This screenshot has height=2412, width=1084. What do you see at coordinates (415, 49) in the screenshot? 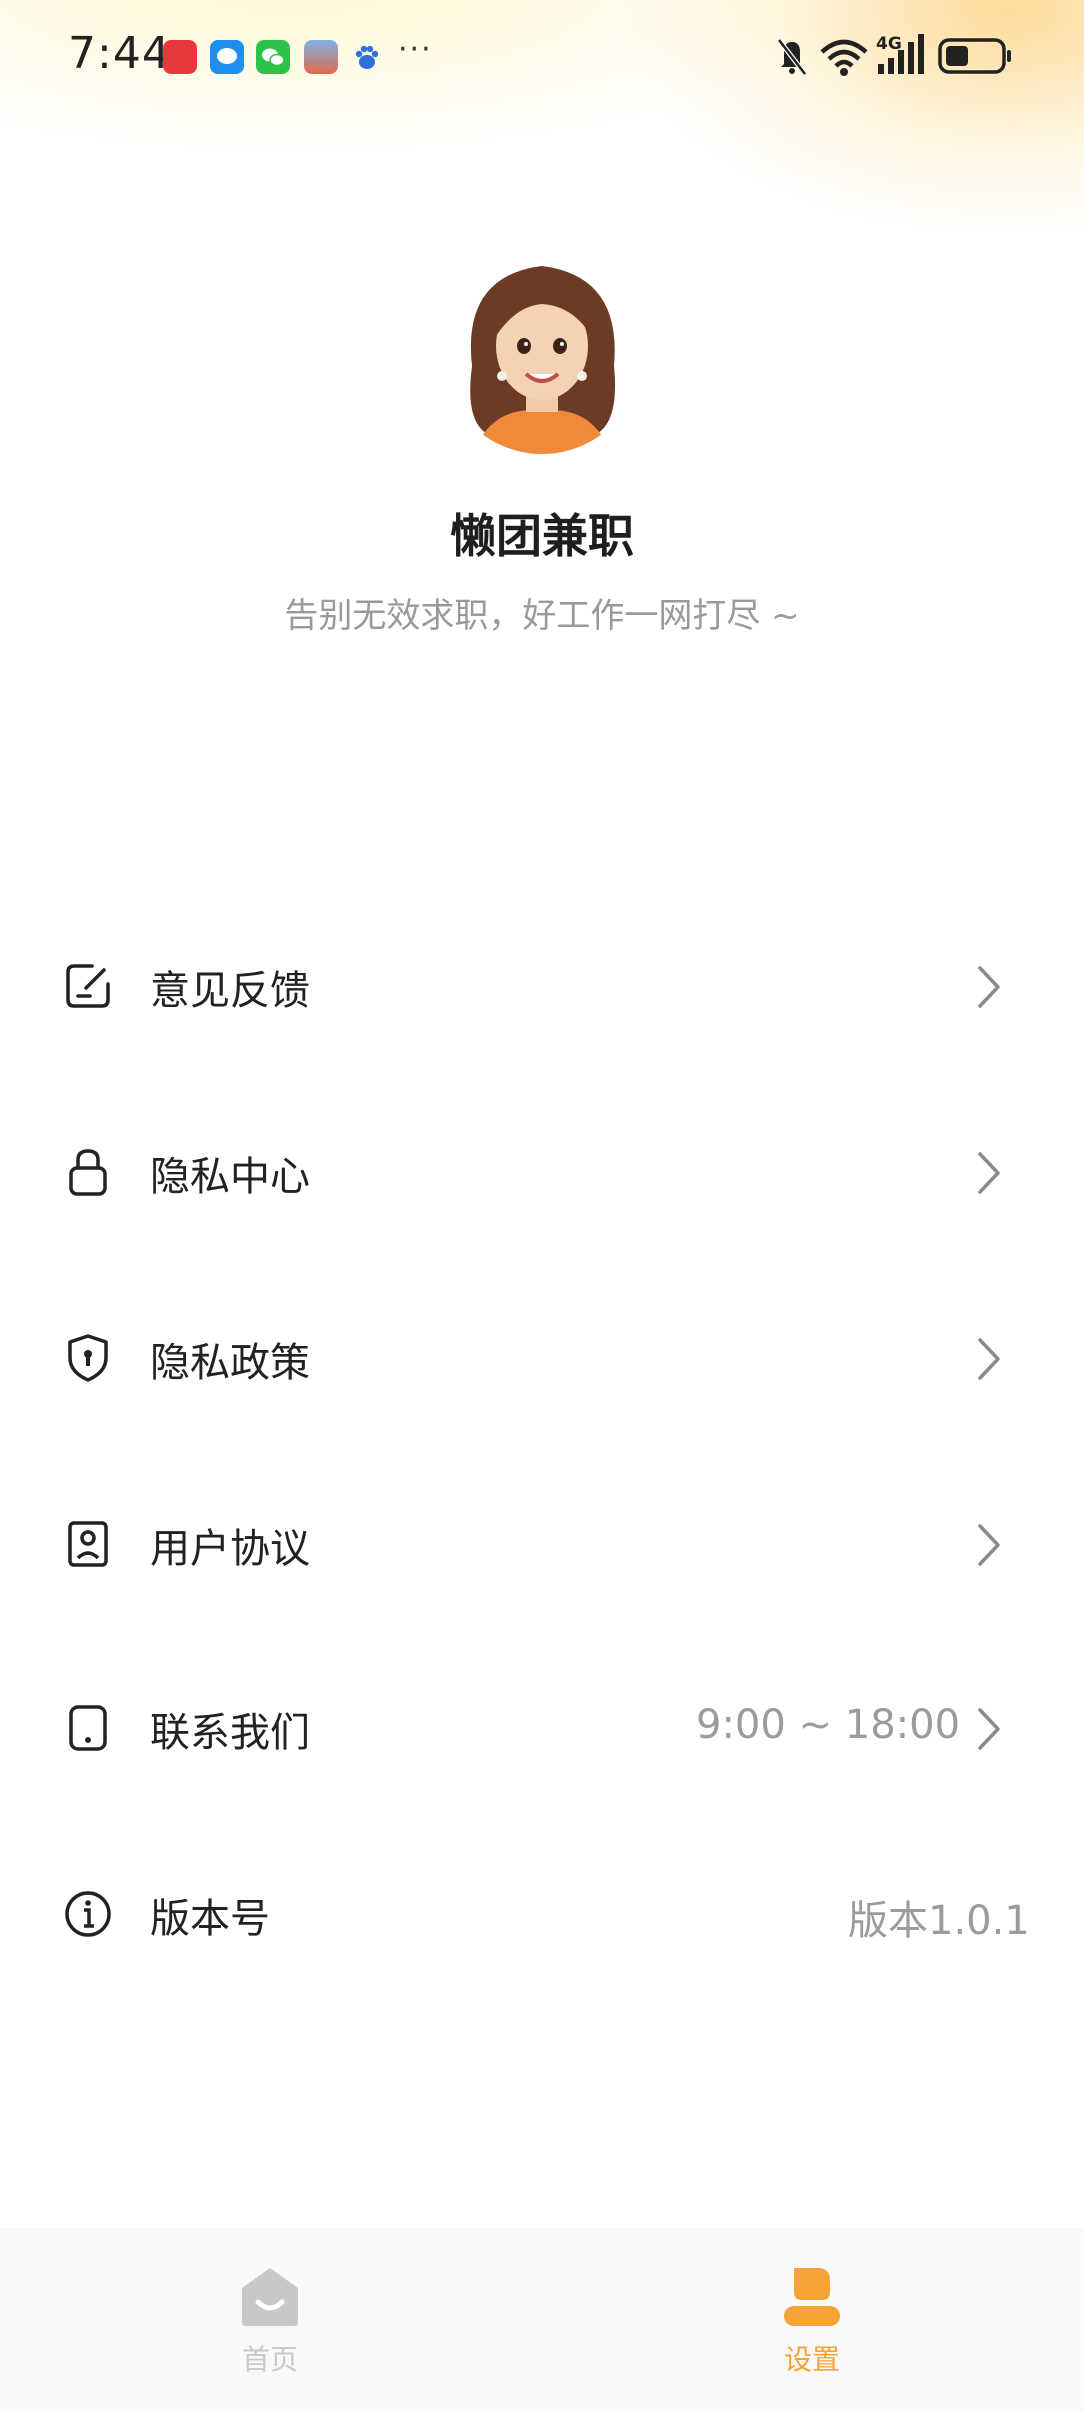
I see `more-notifications-icon: ···` at bounding box center [415, 49].